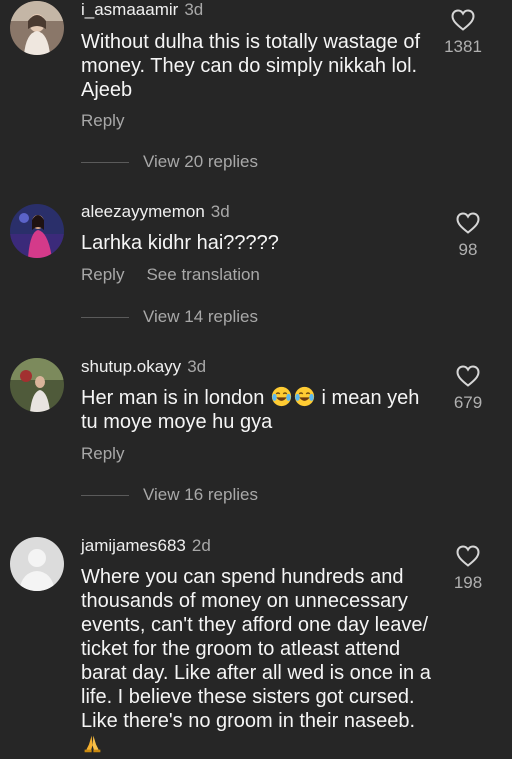 The image size is (512, 759). I want to click on view-replies-button: View 14 replies, so click(169, 317).